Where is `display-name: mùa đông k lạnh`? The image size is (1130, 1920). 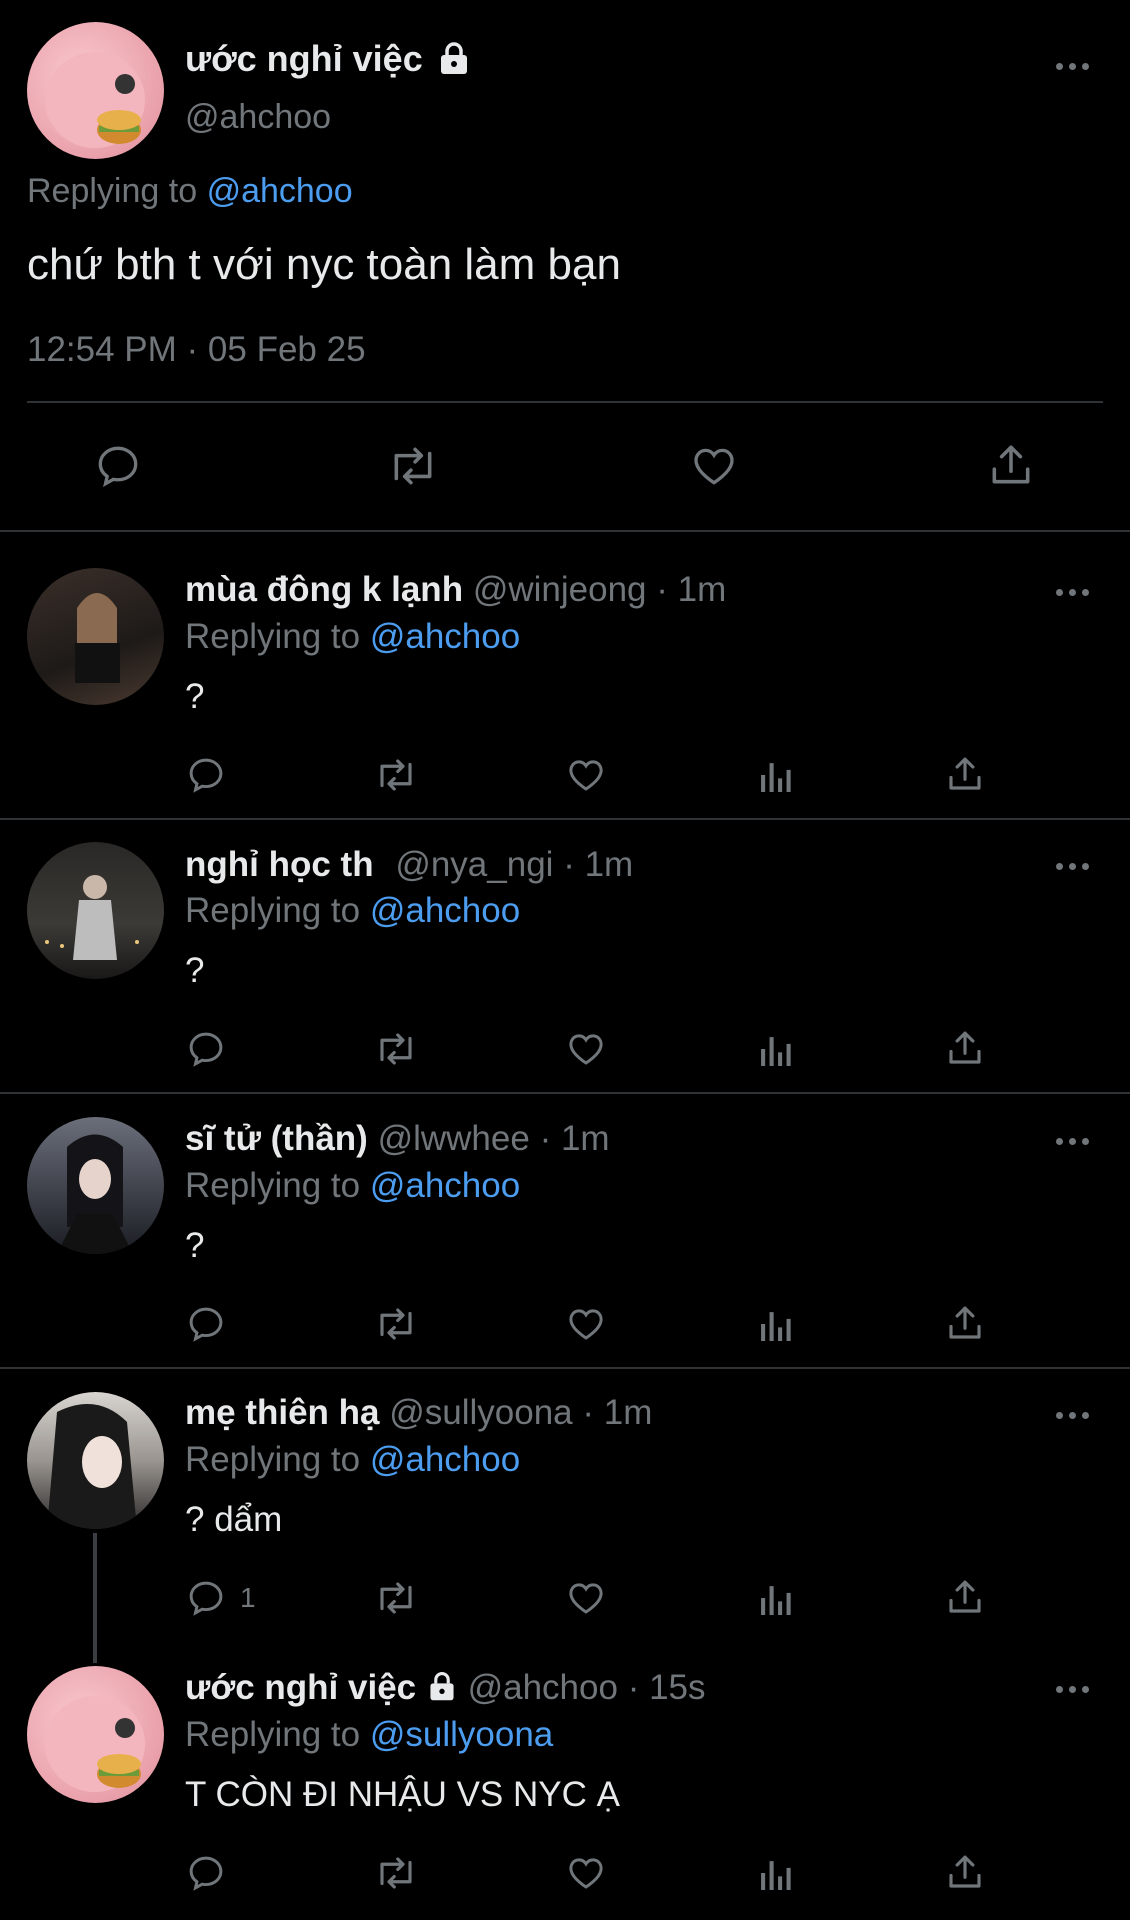
display-name: mùa đông k lạnh is located at coordinates (324, 589).